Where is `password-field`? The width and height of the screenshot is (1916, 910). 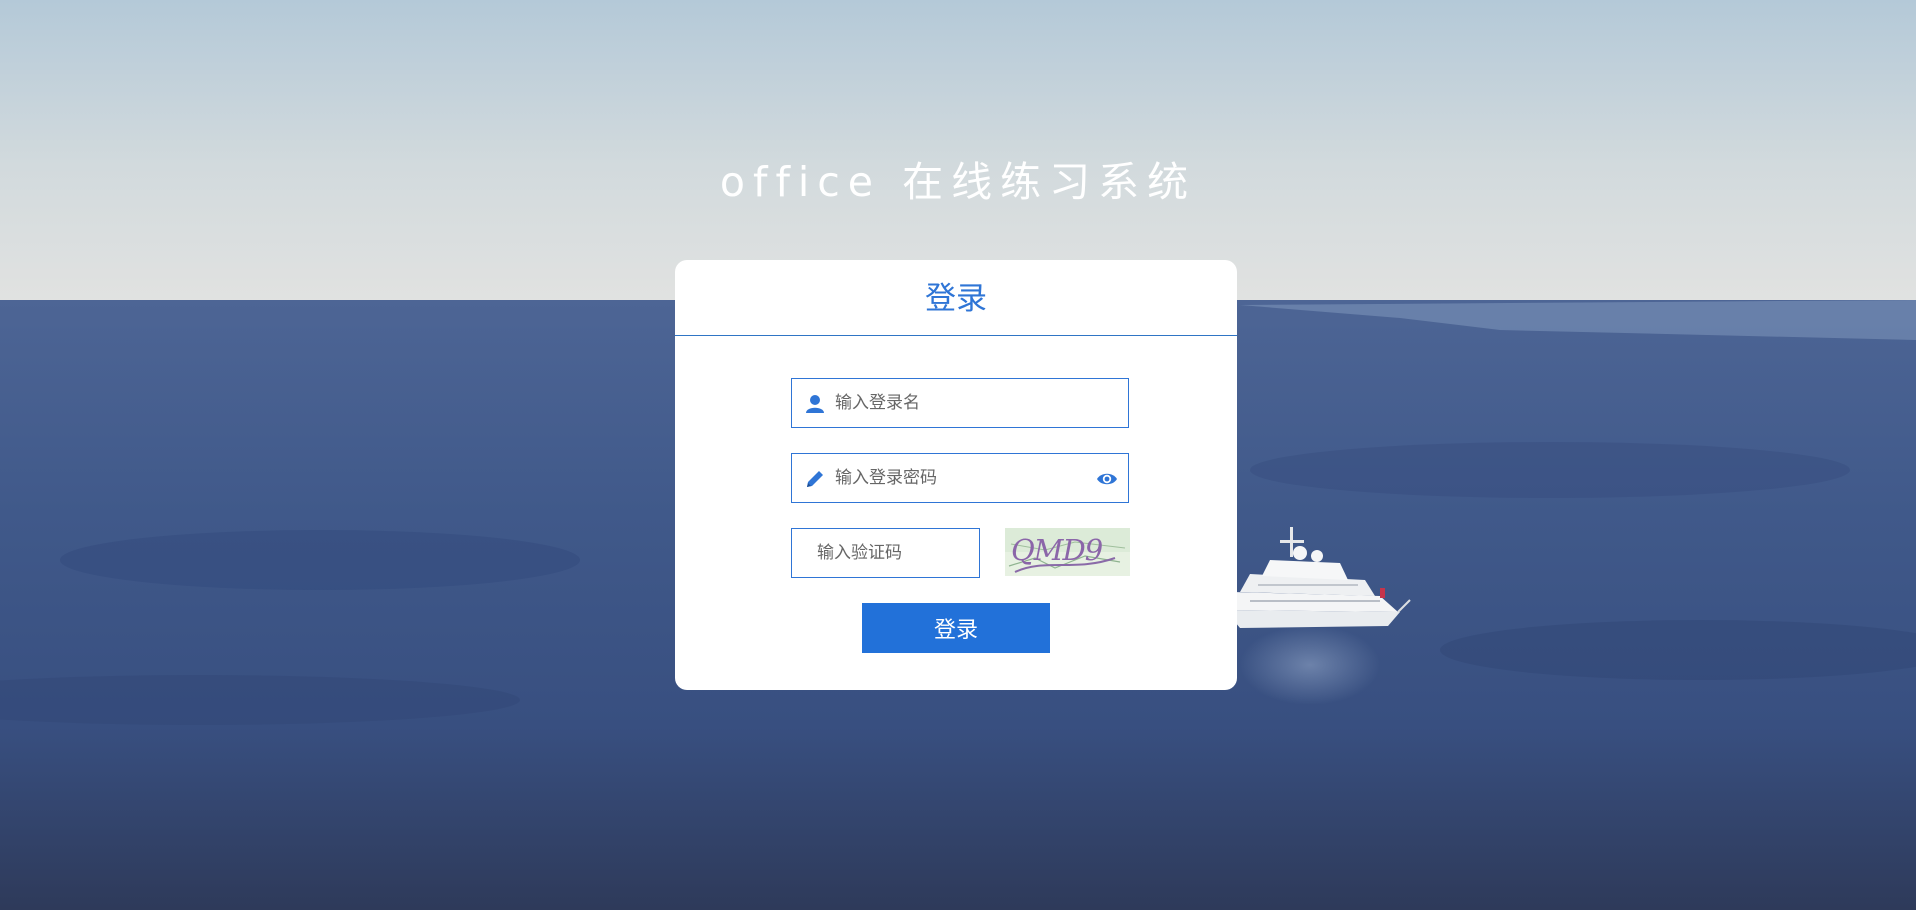
password-field is located at coordinates (960, 478).